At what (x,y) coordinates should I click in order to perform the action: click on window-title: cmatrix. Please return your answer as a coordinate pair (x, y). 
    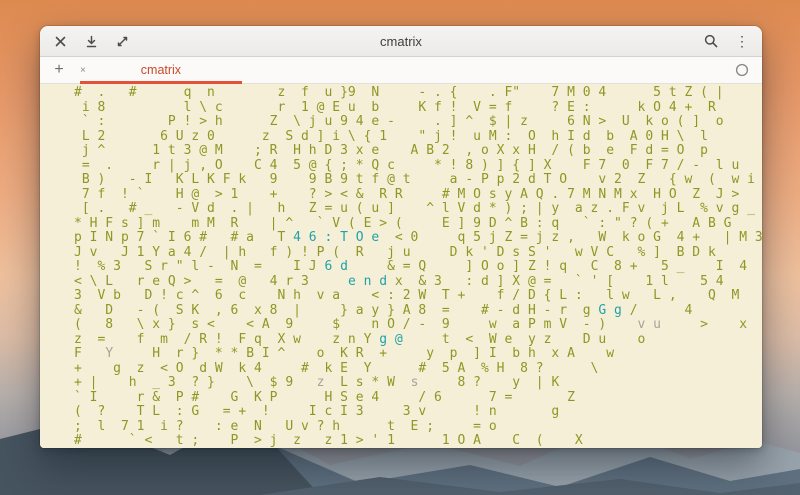
    Looking at the image, I should click on (401, 41).